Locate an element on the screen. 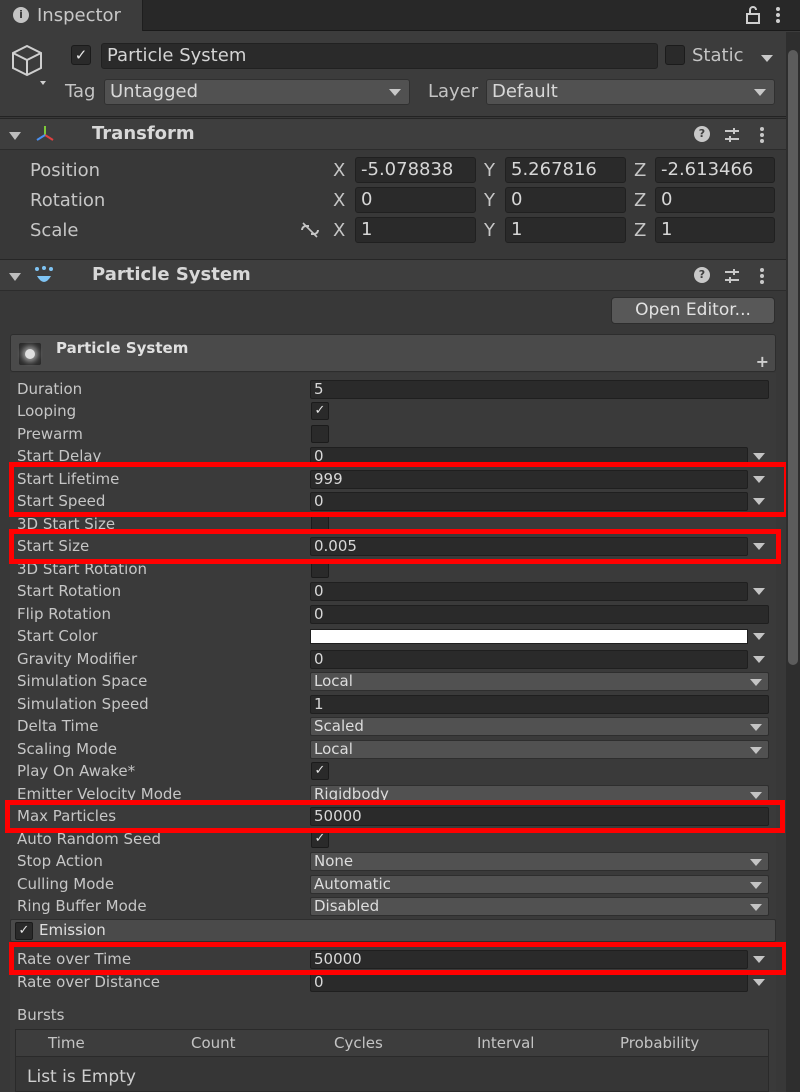 The width and height of the screenshot is (800, 1092). looping-checkbox: ✓ is located at coordinates (320, 411).